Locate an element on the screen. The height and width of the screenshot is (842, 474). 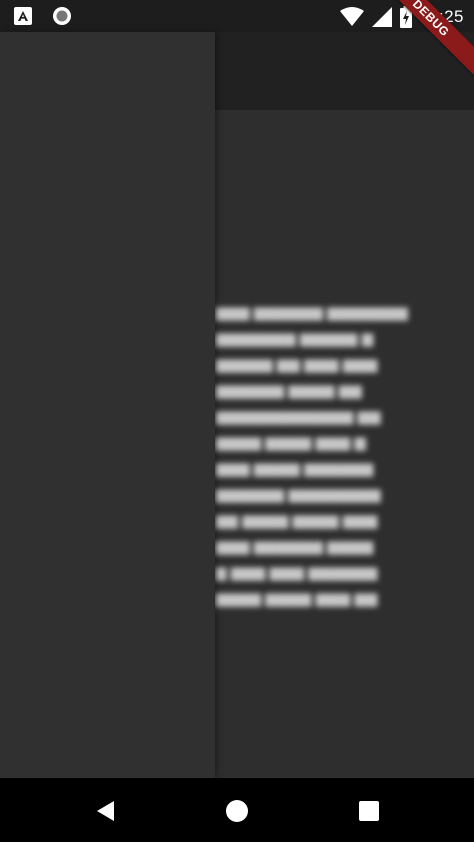
a-notification-icon is located at coordinates (23, 16).